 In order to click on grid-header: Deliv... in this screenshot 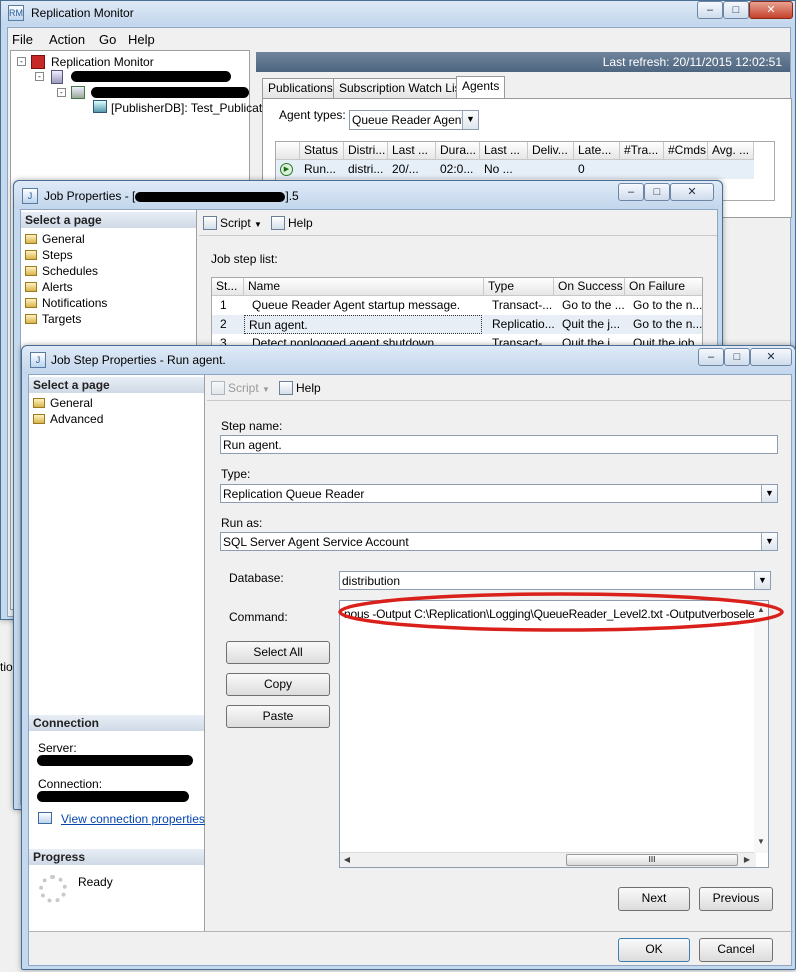, I will do `click(551, 151)`.